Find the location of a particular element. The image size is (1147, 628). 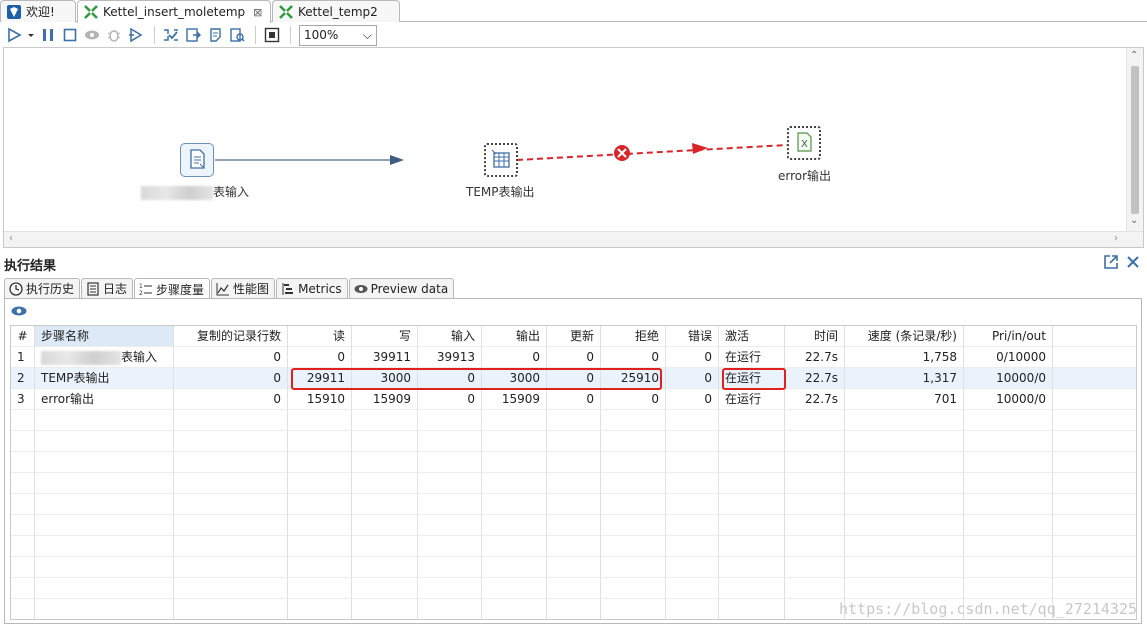

tab-preview-data: Preview data is located at coordinates (401, 288).